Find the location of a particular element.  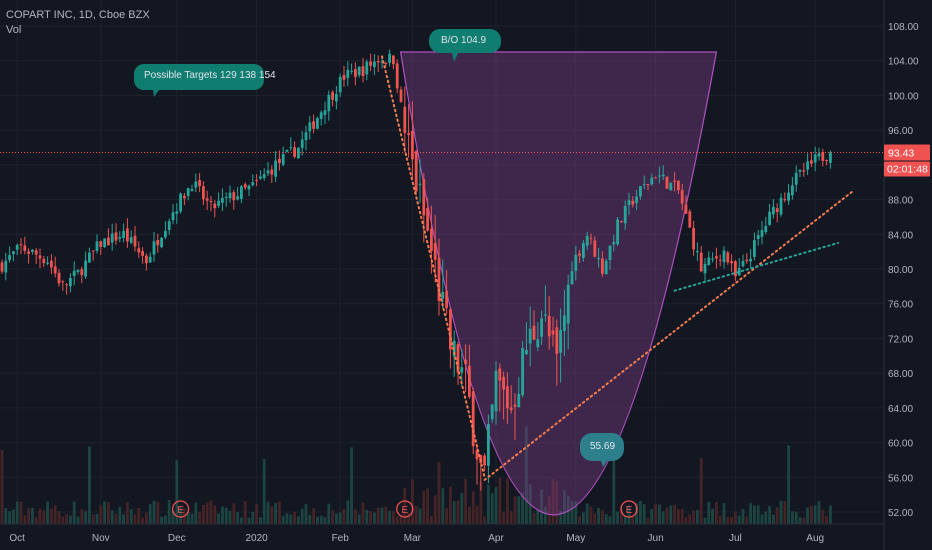

chart-header: COPART INC, 1D, Cboe BZX Vol is located at coordinates (78, 23).